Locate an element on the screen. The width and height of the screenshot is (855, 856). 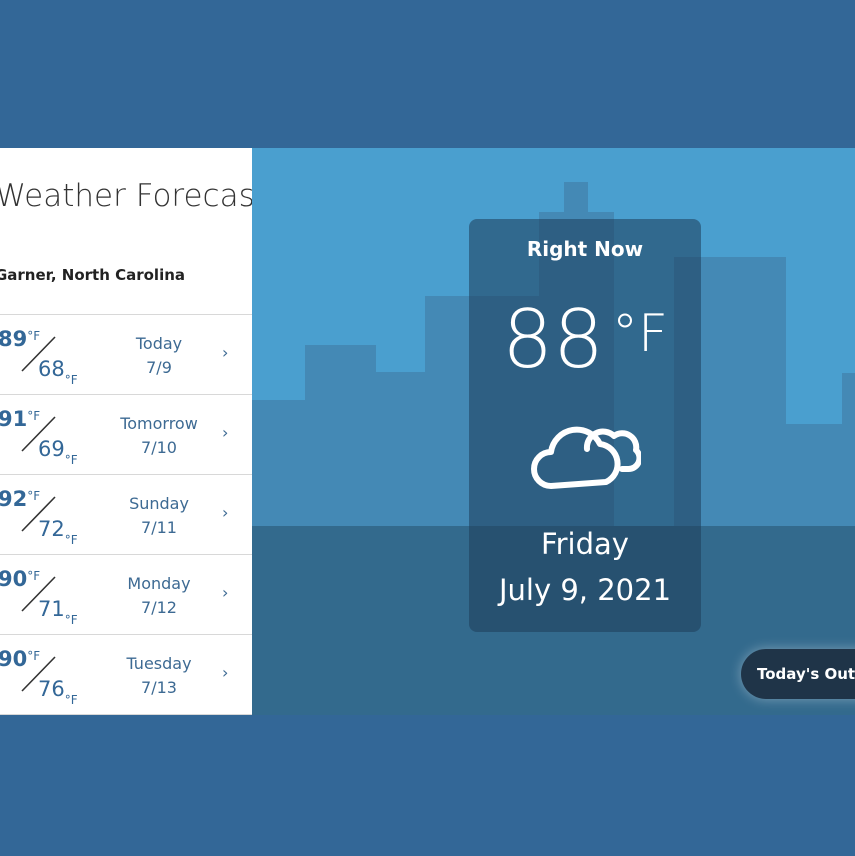
forecast-title: -Day Weather Forecast is located at coordinates (126, 196).